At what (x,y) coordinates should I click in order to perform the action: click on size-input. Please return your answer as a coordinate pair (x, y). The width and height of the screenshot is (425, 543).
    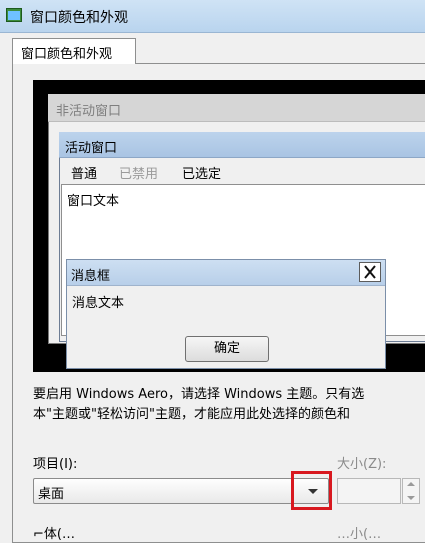
    Looking at the image, I should click on (369, 491).